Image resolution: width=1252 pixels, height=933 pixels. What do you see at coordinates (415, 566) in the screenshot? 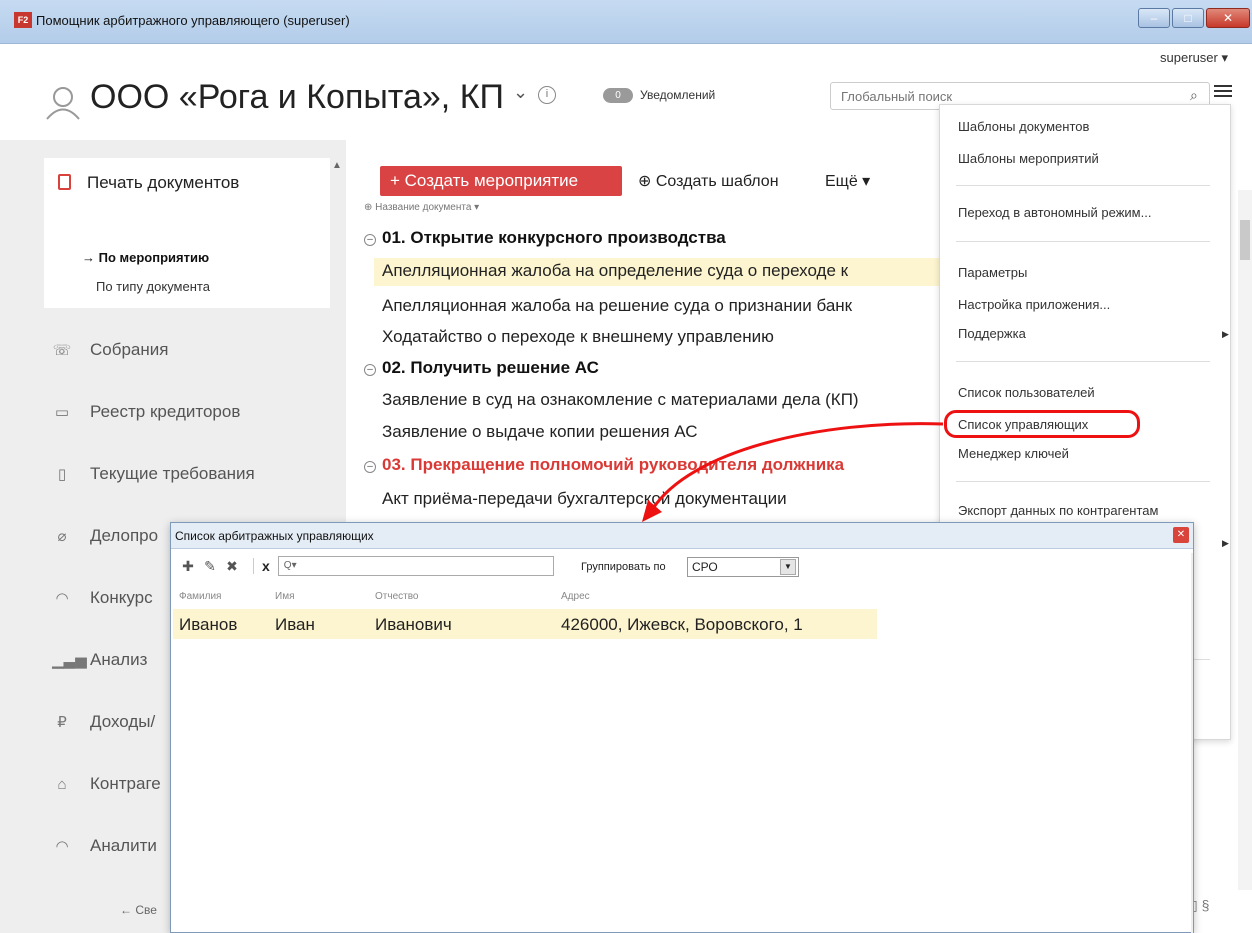
I see `dialog-search-input: Q▾` at bounding box center [415, 566].